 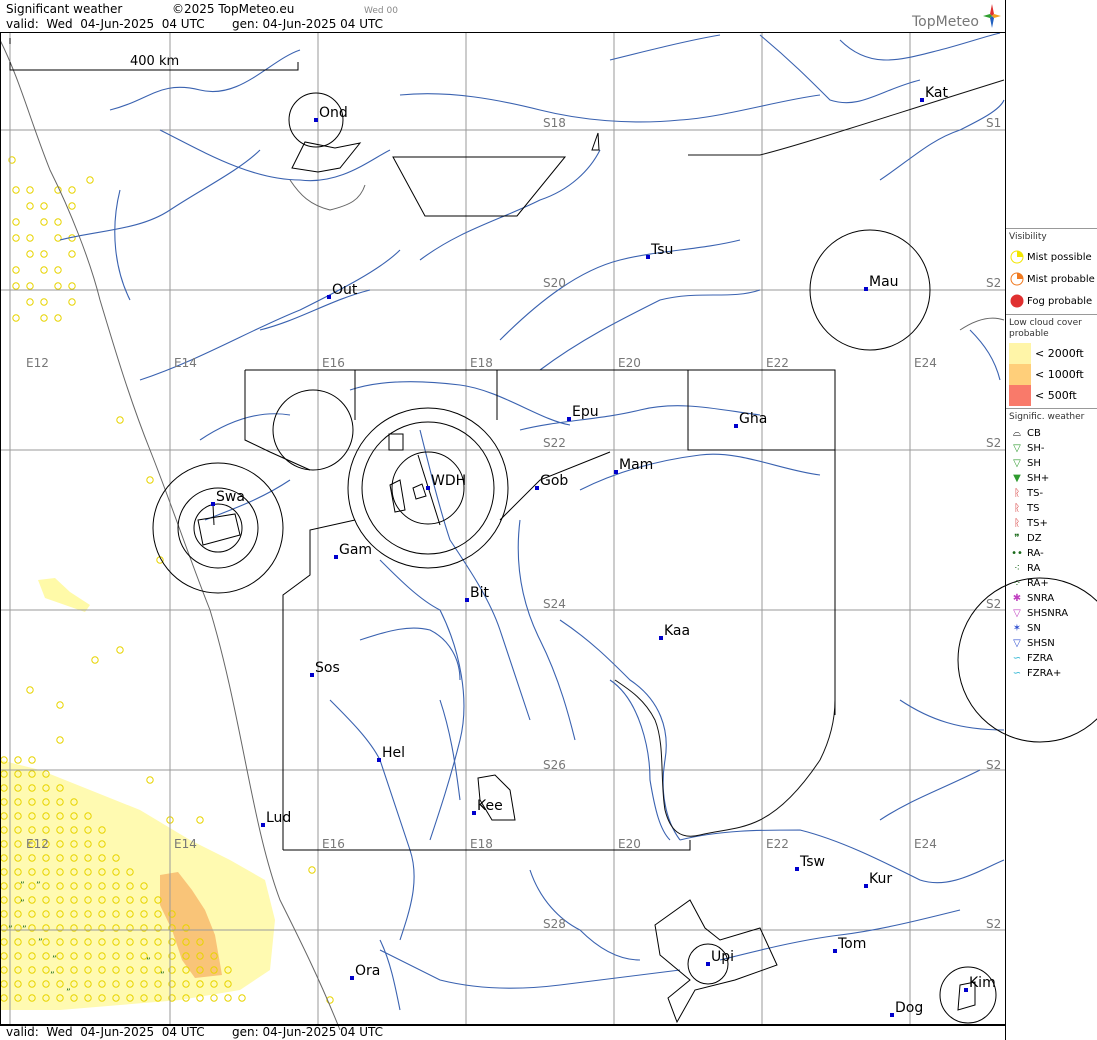 I want to click on station-epu: Epu, so click(x=583, y=412).